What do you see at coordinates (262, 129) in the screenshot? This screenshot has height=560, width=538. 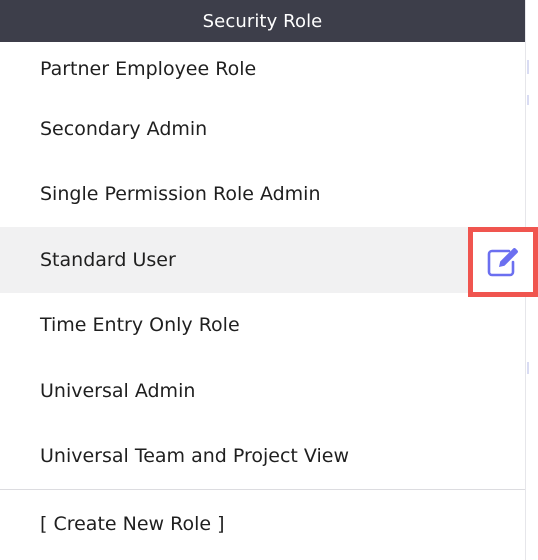 I see `role-item-secondary-admin: Secondary Admin` at bounding box center [262, 129].